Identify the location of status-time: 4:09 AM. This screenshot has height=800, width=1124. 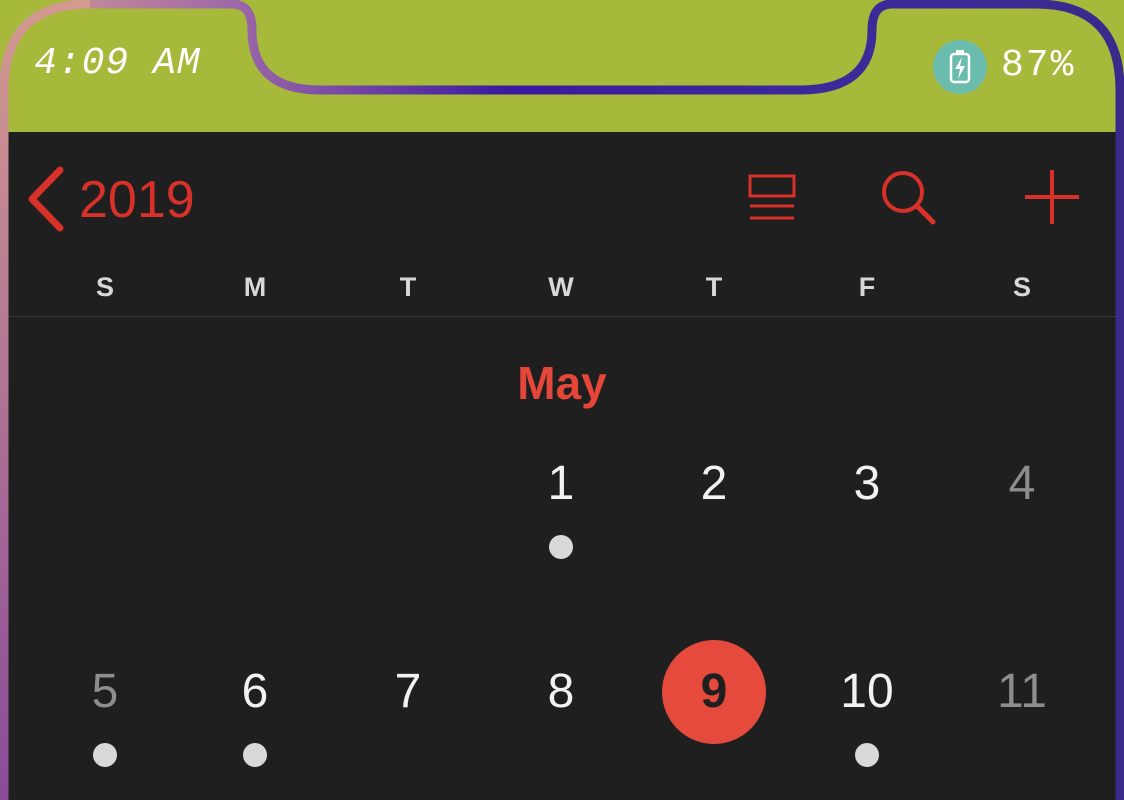
(117, 63).